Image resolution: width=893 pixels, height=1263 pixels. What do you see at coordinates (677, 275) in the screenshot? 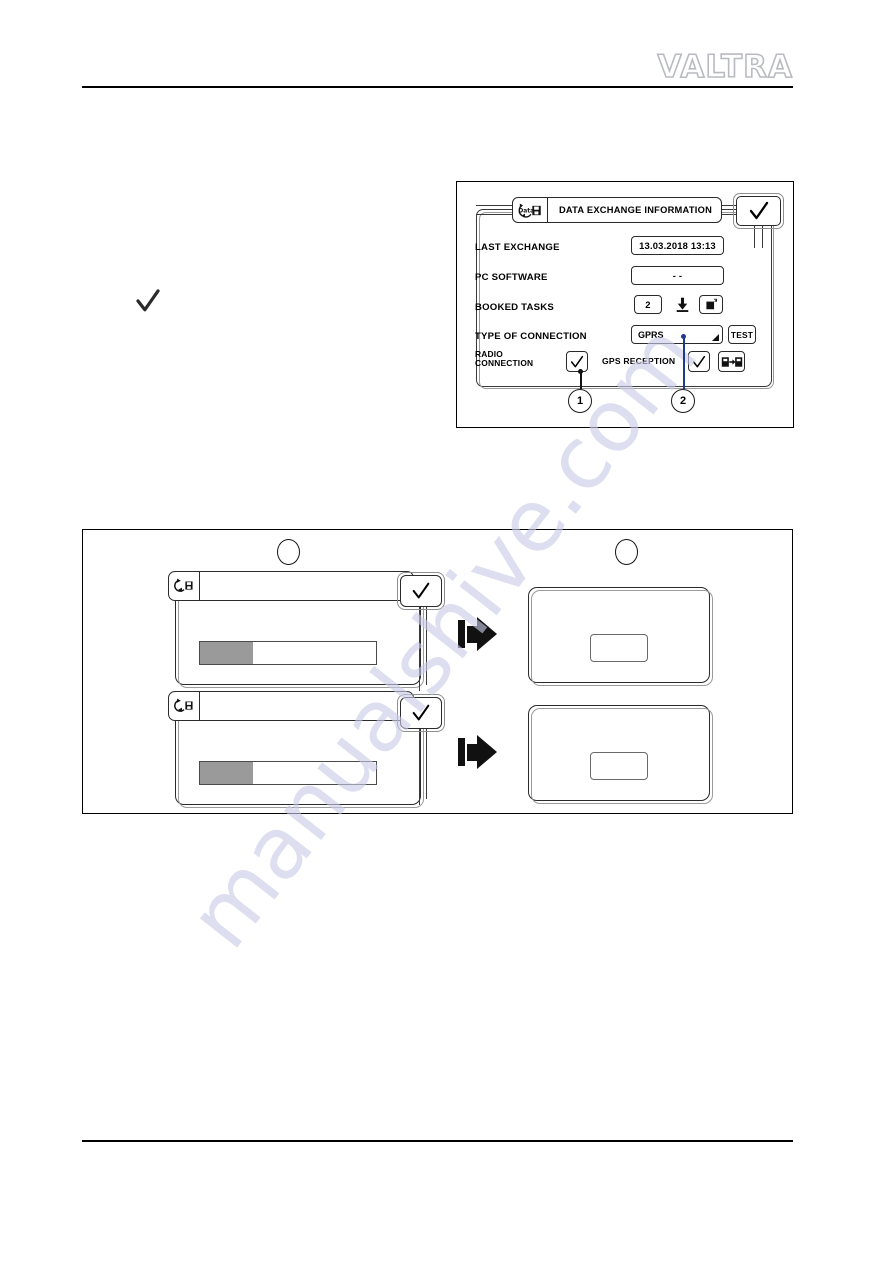
I see `value-pc-software: - -` at bounding box center [677, 275].